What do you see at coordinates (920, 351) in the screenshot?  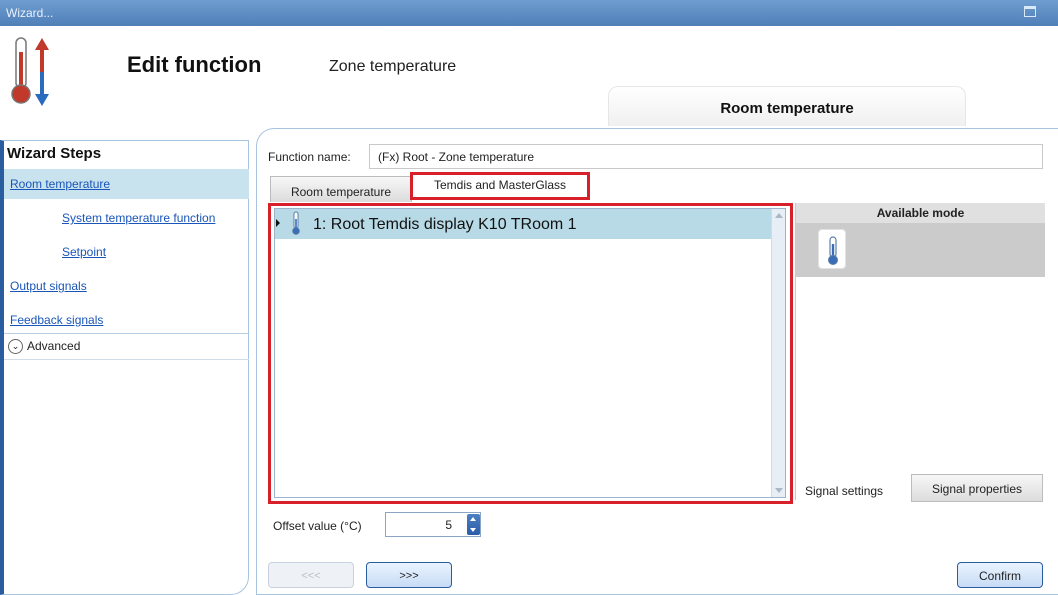 I see `available-mode-panel: Available mode` at bounding box center [920, 351].